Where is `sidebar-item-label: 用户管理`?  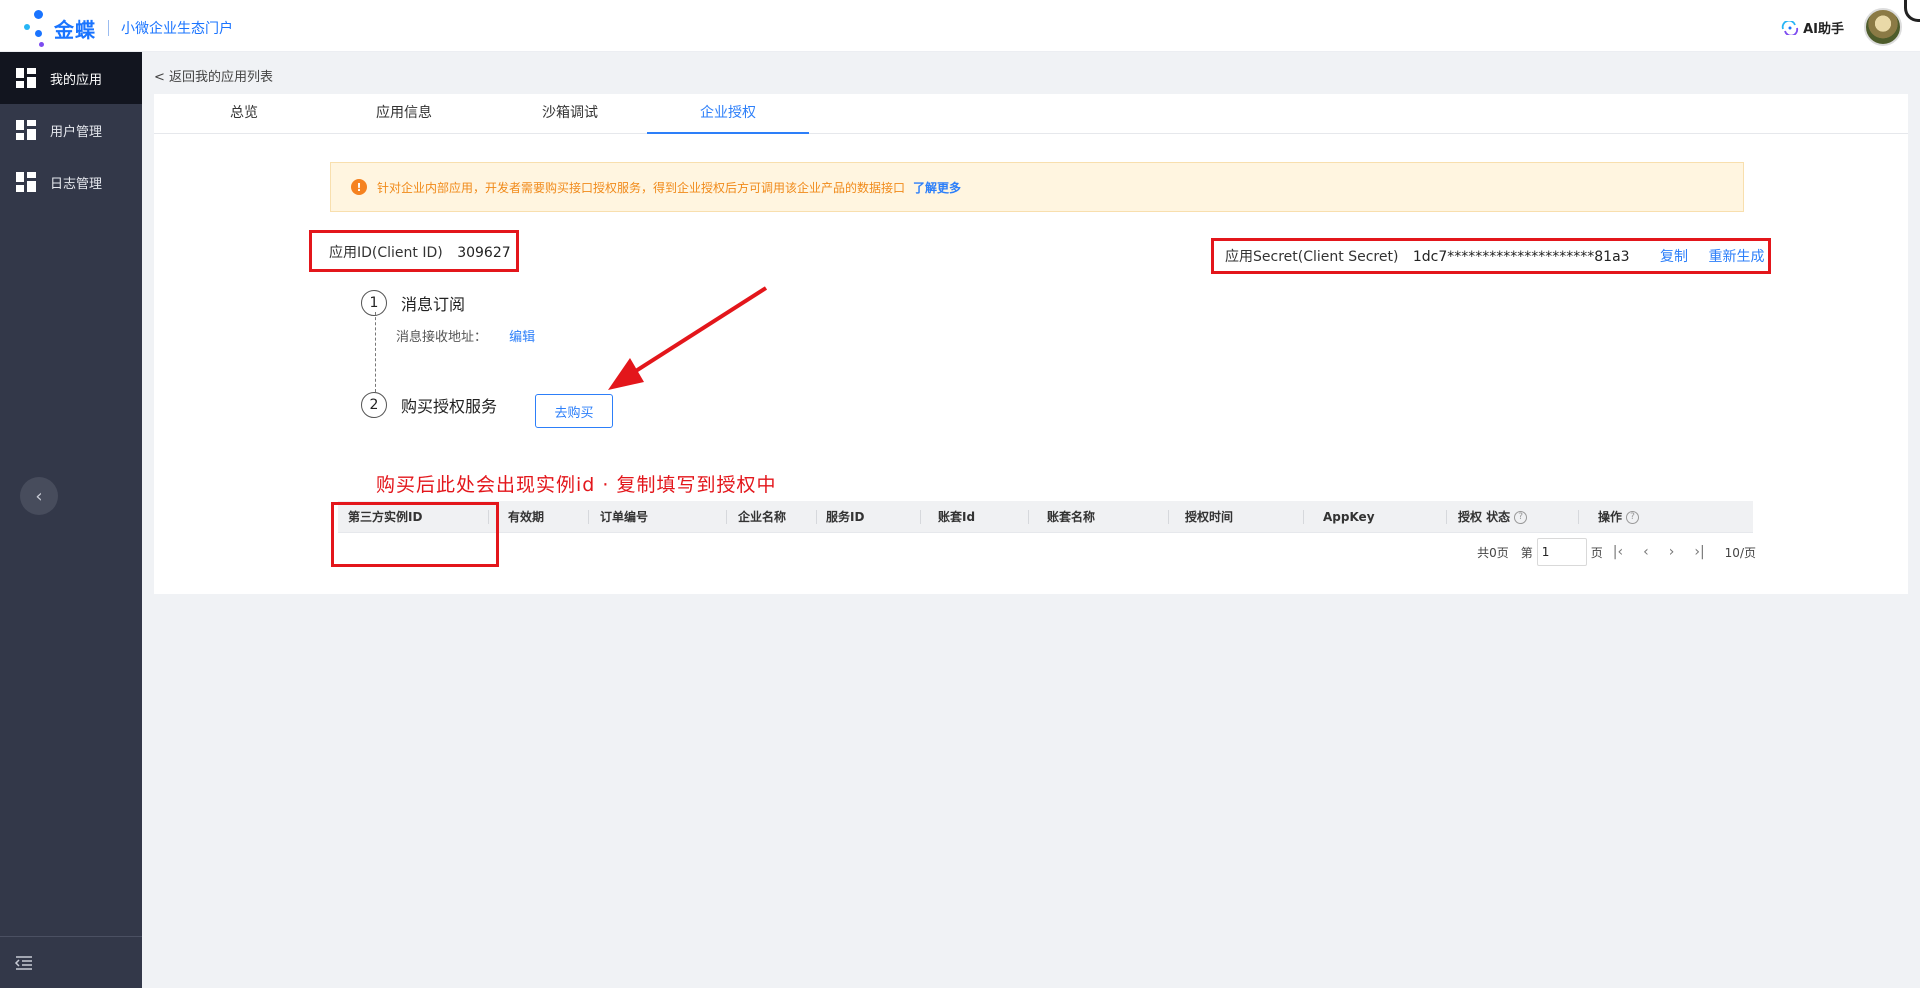 sidebar-item-label: 用户管理 is located at coordinates (76, 132).